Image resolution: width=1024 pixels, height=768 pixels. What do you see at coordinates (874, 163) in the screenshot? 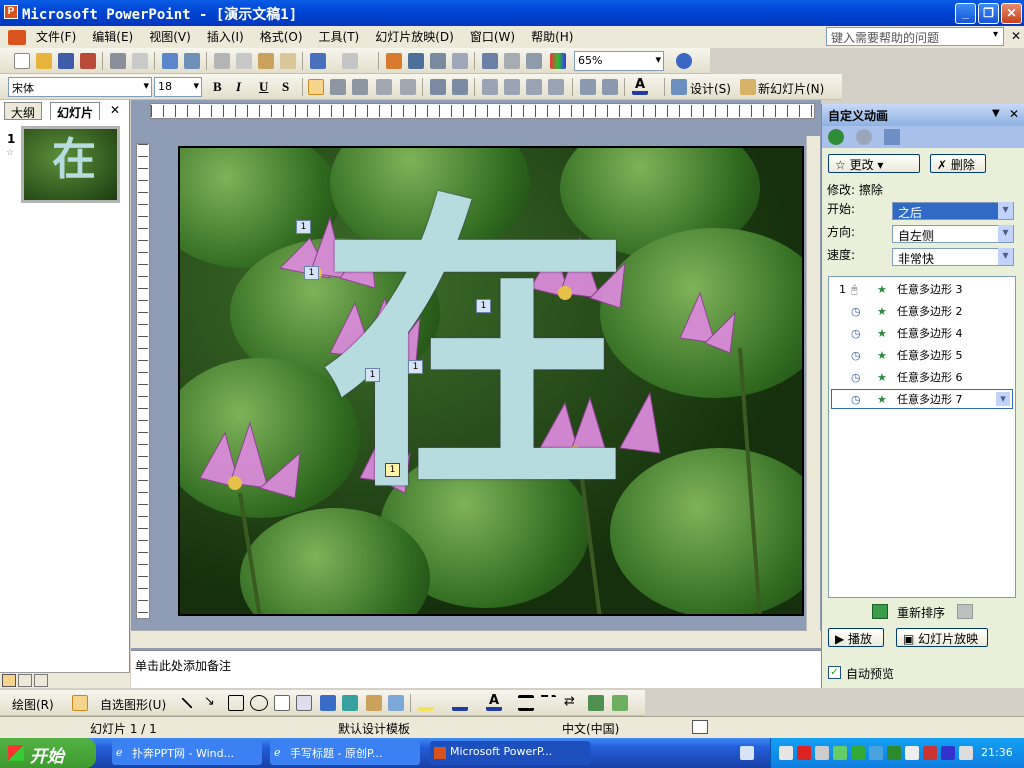
I see `change-effect-button: ☆ 更改 ▾` at bounding box center [874, 163].